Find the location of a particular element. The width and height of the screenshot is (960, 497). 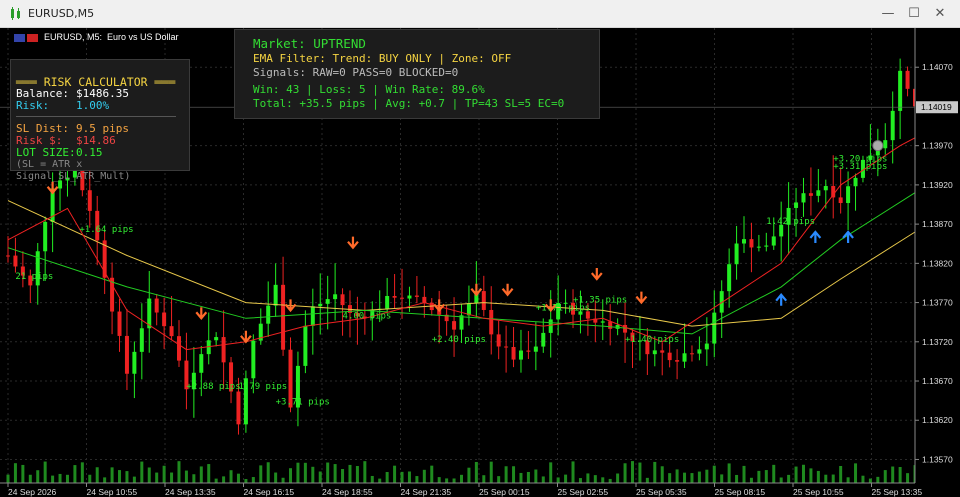

price-tick-label: 1.13670 is located at coordinates (937, 381).